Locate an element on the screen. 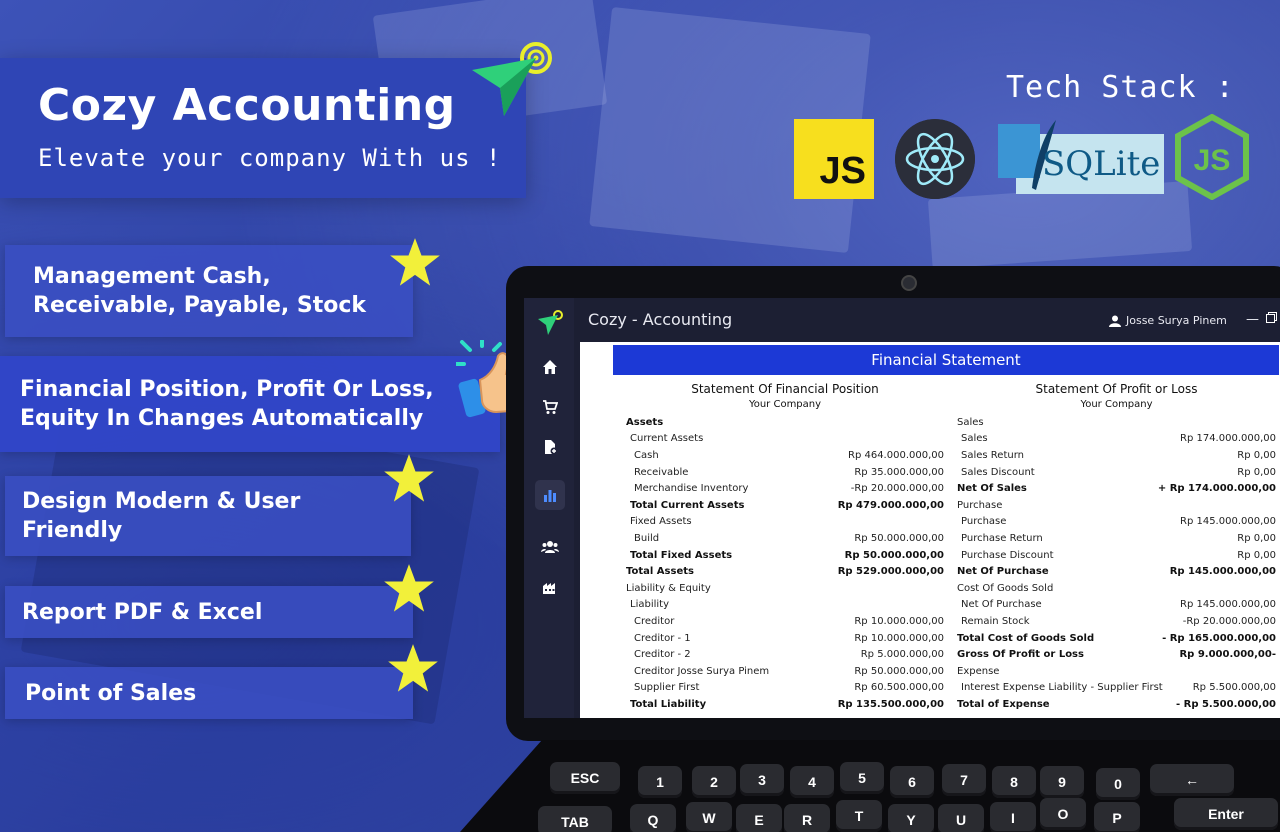 The width and height of the screenshot is (1280, 832). key: 5 is located at coordinates (862, 778).